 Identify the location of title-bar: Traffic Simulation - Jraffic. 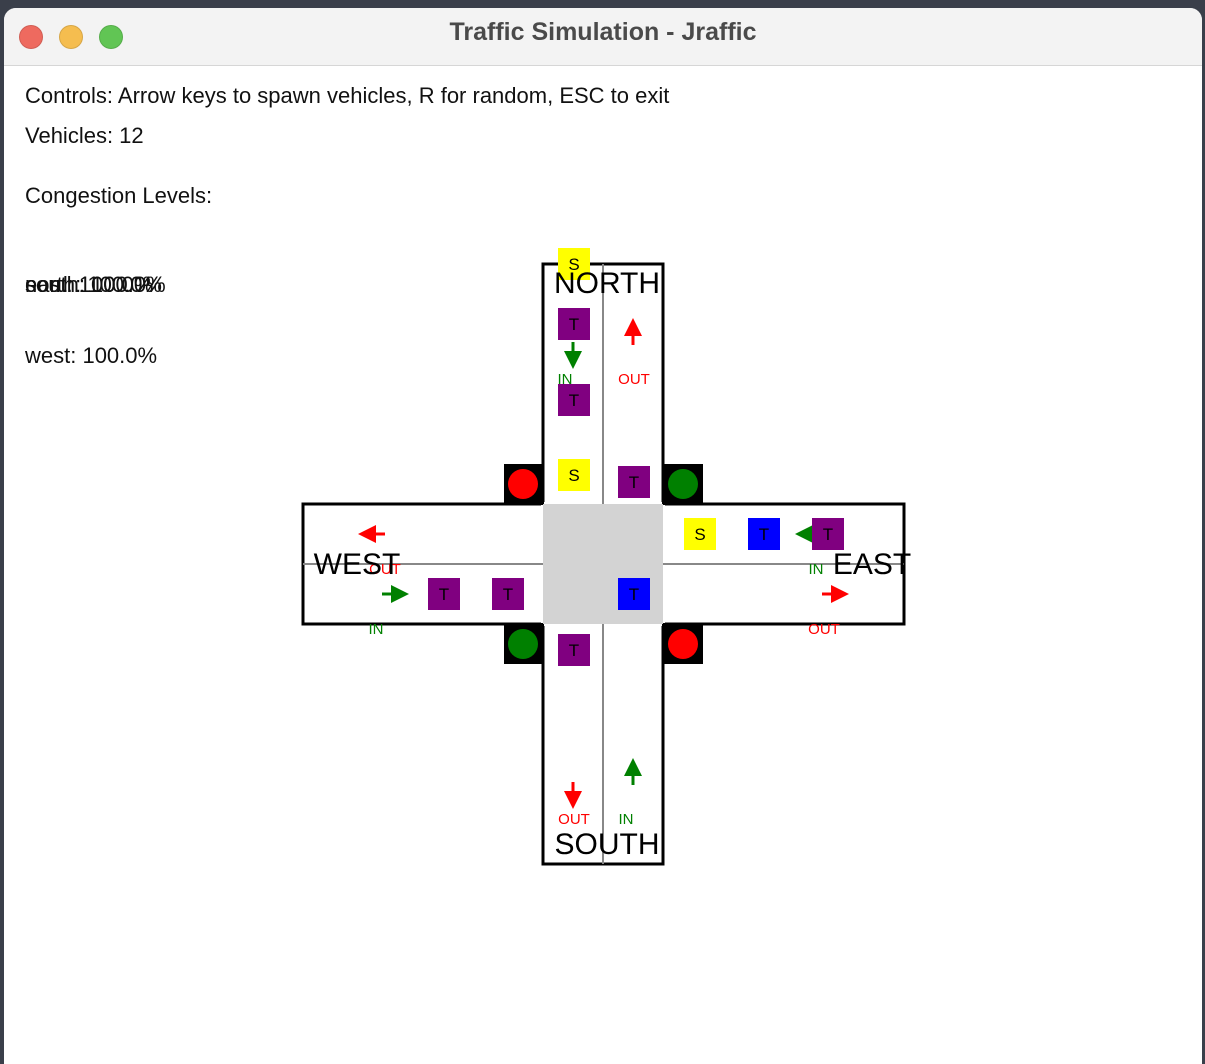
(603, 37).